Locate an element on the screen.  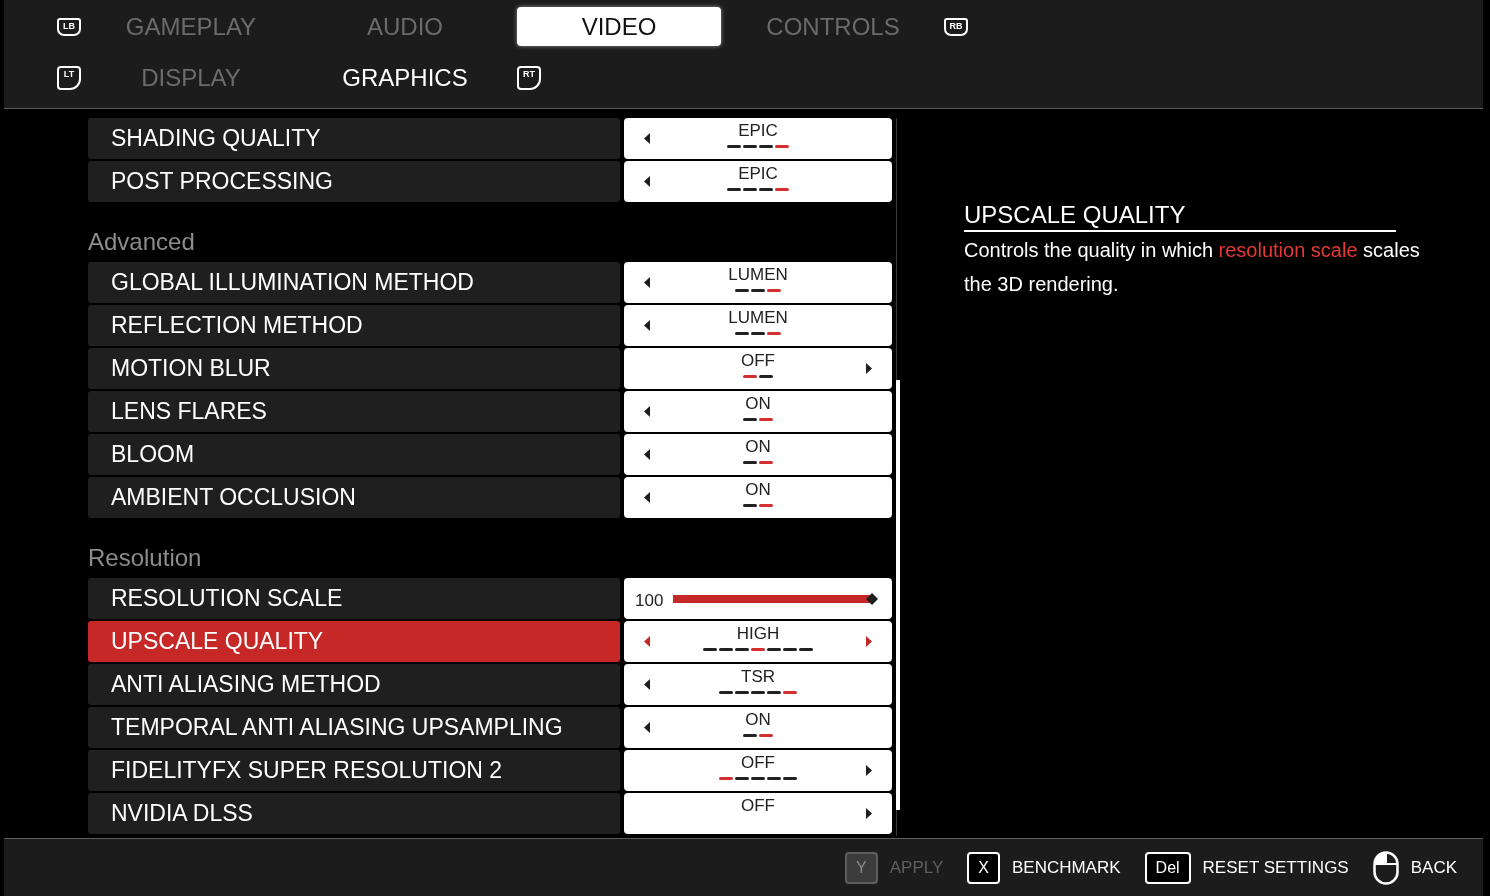
setting-label: BLOOM is located at coordinates (354, 454).